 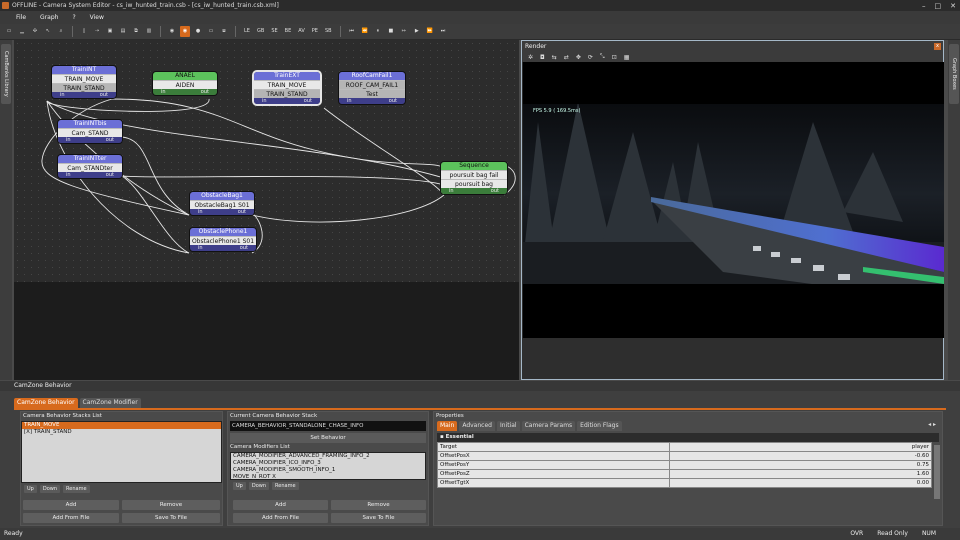 What do you see at coordinates (328, 31) in the screenshot?
I see `toolbar-sb: SB` at bounding box center [328, 31].